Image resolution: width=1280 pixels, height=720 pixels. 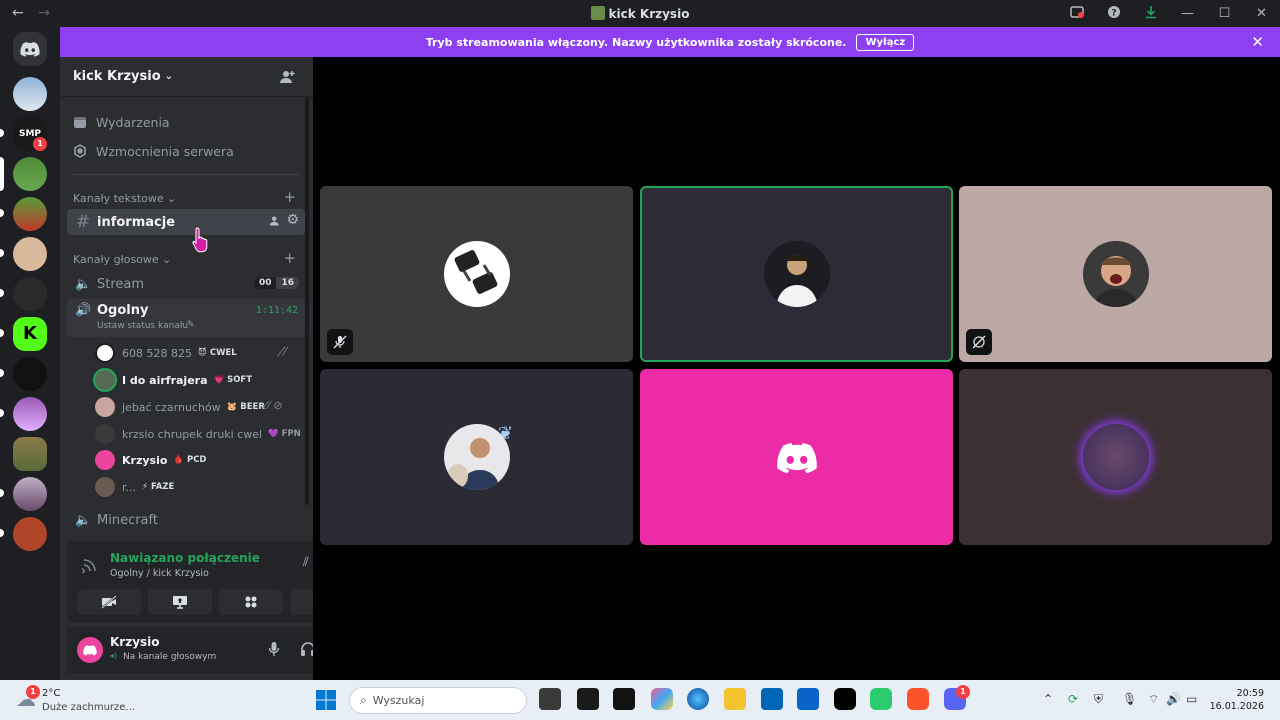 What do you see at coordinates (1173, 699) in the screenshot?
I see `volume-icon: 🔊` at bounding box center [1173, 699].